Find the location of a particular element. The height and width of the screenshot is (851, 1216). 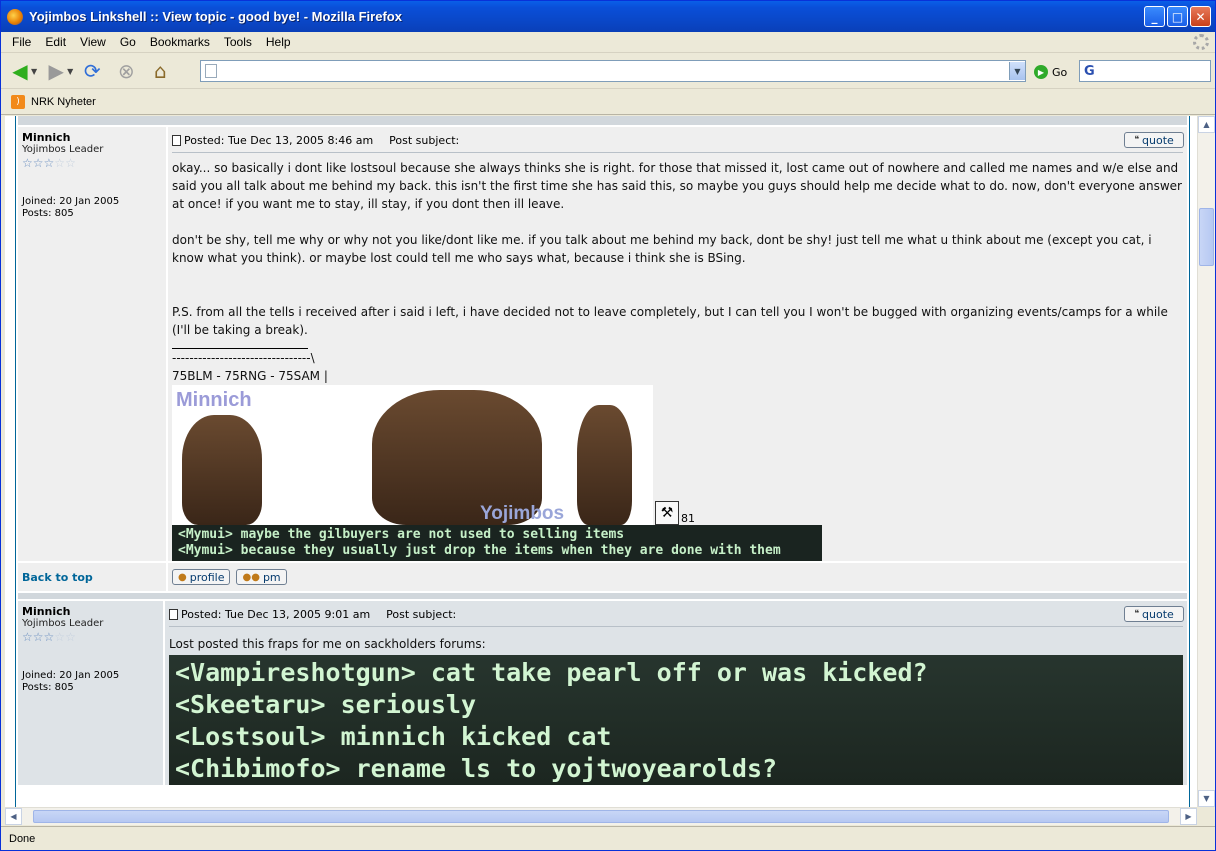

poster-joined: Joined: 20 Jan 2005 is located at coordinates (71, 675).